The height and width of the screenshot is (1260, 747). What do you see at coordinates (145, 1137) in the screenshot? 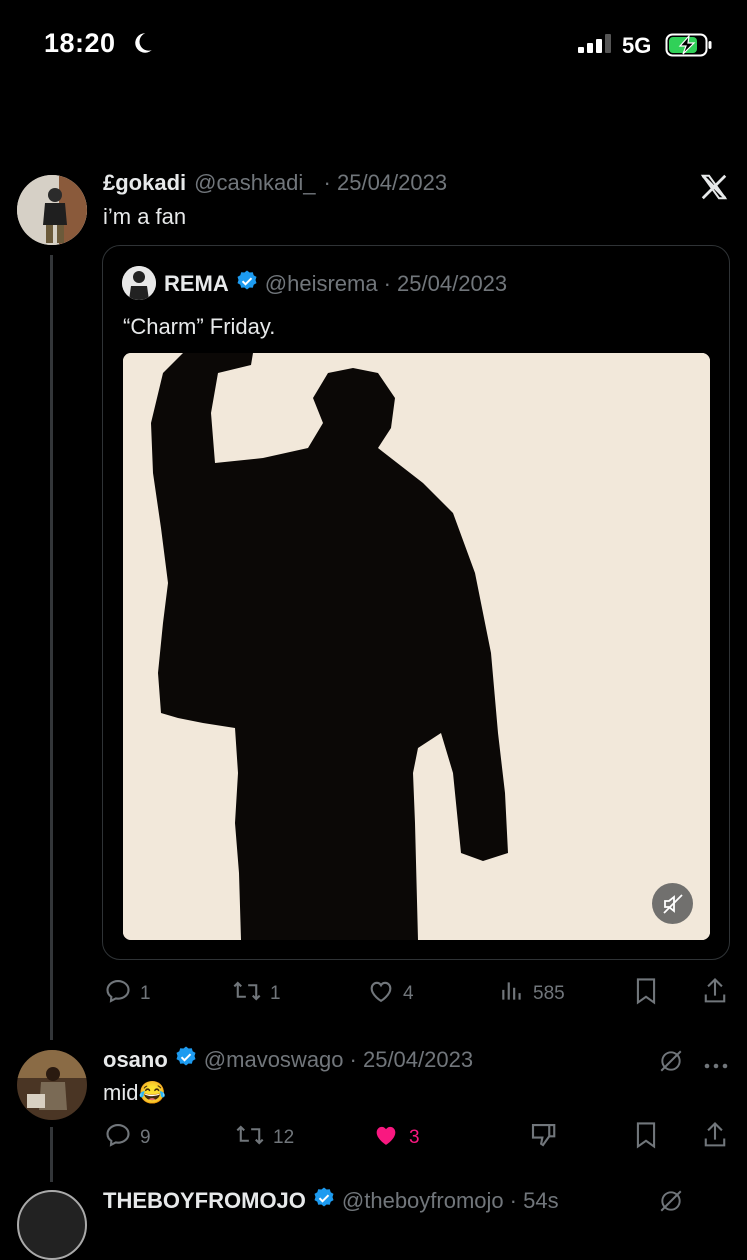
I see `reply-count: 9` at bounding box center [145, 1137].